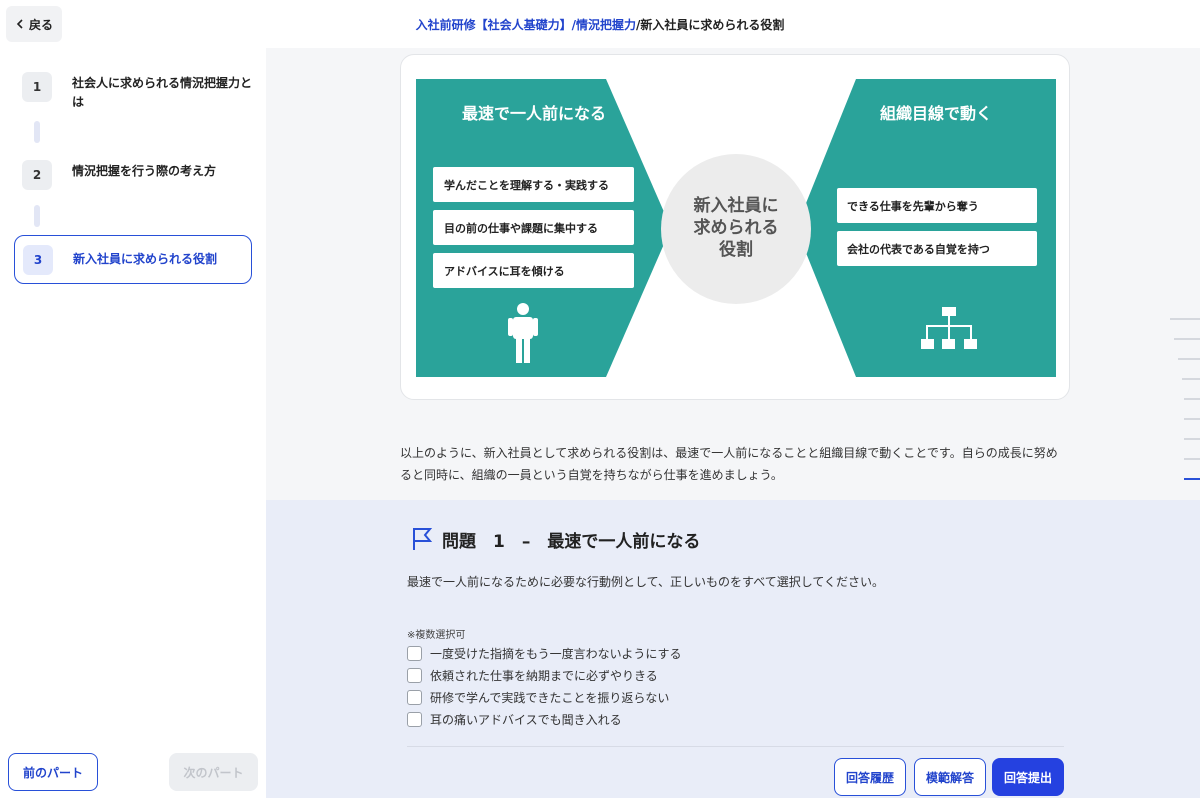  I want to click on top-bar: 戻る 入社前研修【社会人基礎力】/情況把握力/新入社員に求められる役割, so click(600, 24).